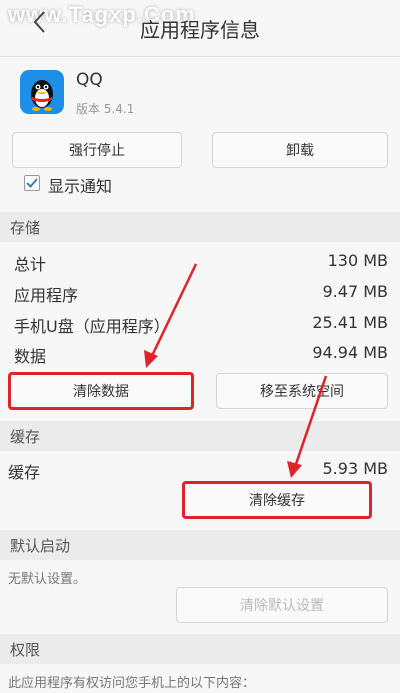  Describe the element at coordinates (236, 370) in the screenshot. I see `annotation-arrows` at that location.